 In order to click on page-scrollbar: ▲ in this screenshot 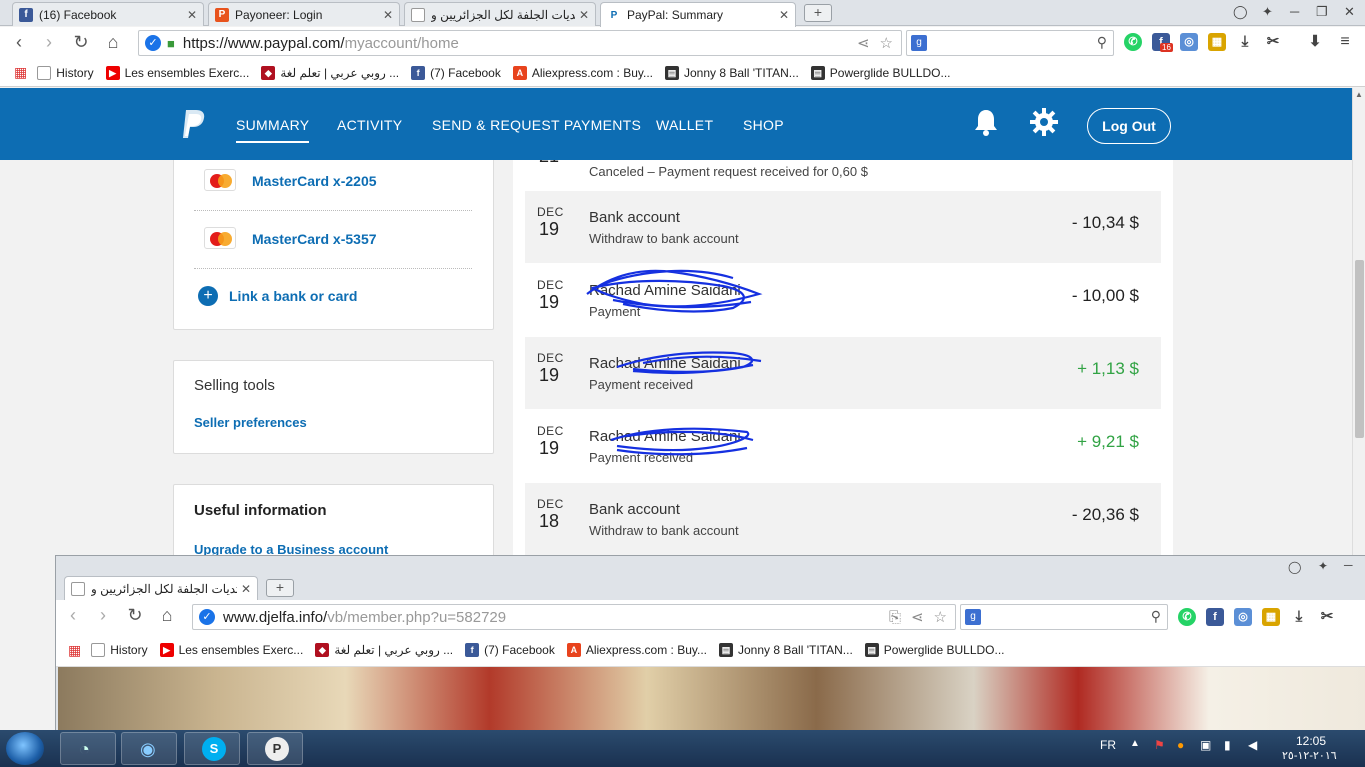, I will do `click(1358, 321)`.